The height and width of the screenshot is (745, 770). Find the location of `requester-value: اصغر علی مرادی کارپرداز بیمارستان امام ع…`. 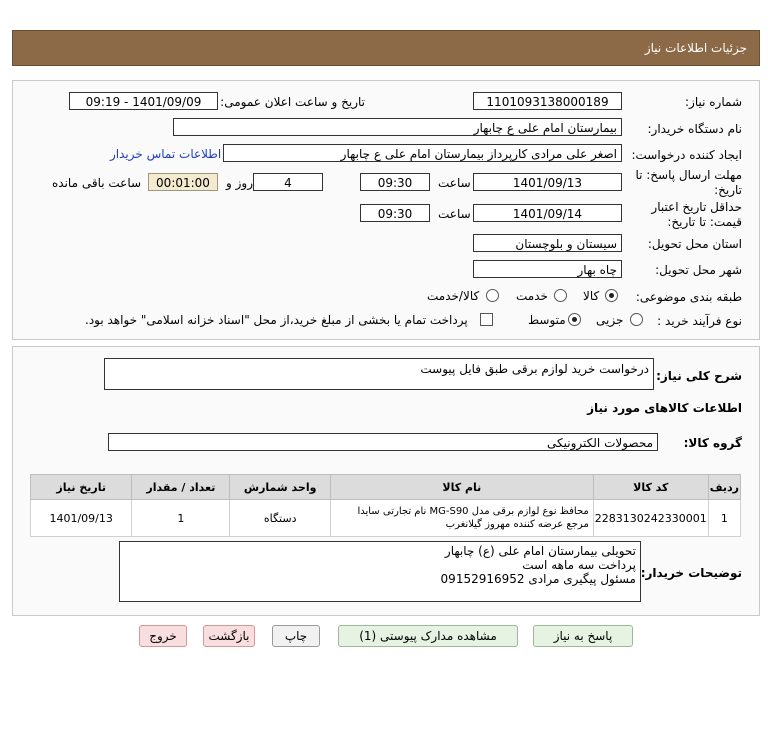

requester-value: اصغر علی مرادی کارپرداز بیمارستان امام ع… is located at coordinates (422, 153).